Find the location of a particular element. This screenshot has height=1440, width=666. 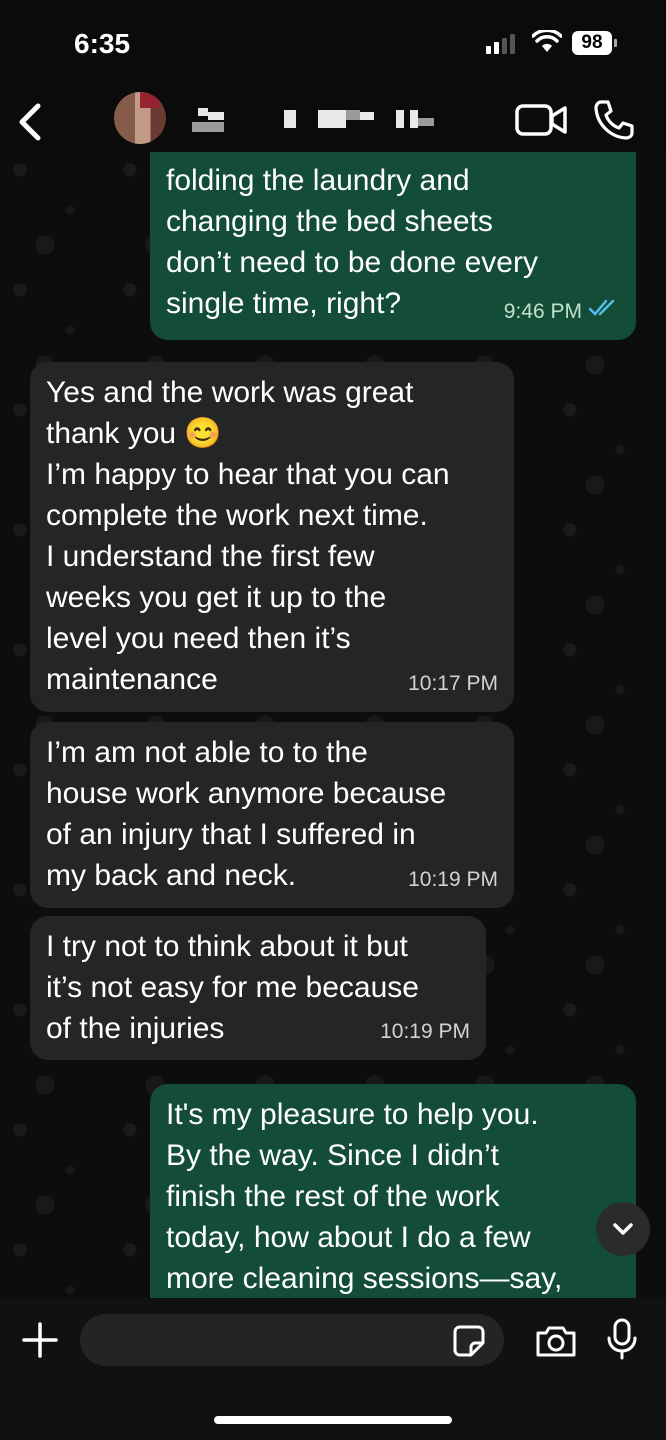

message-meta: 10:17 PM is located at coordinates (453, 683).